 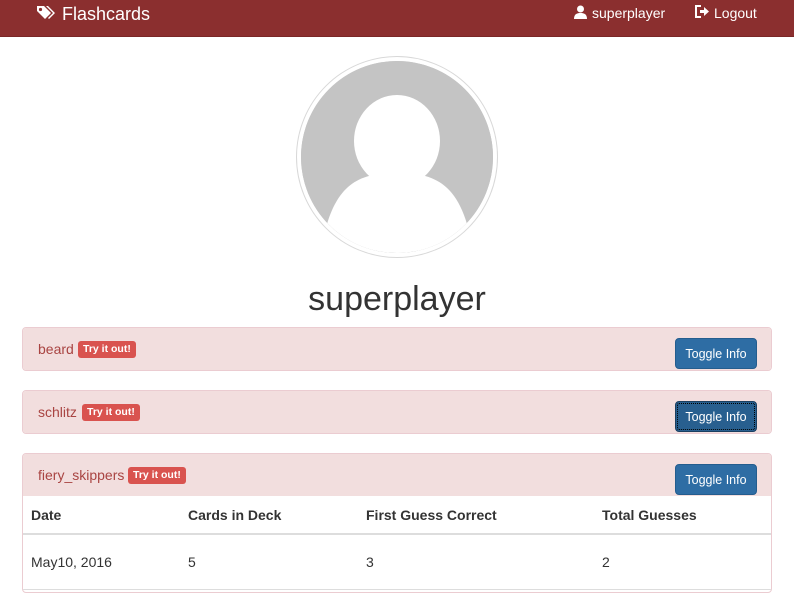 I want to click on avatar, so click(x=397, y=157).